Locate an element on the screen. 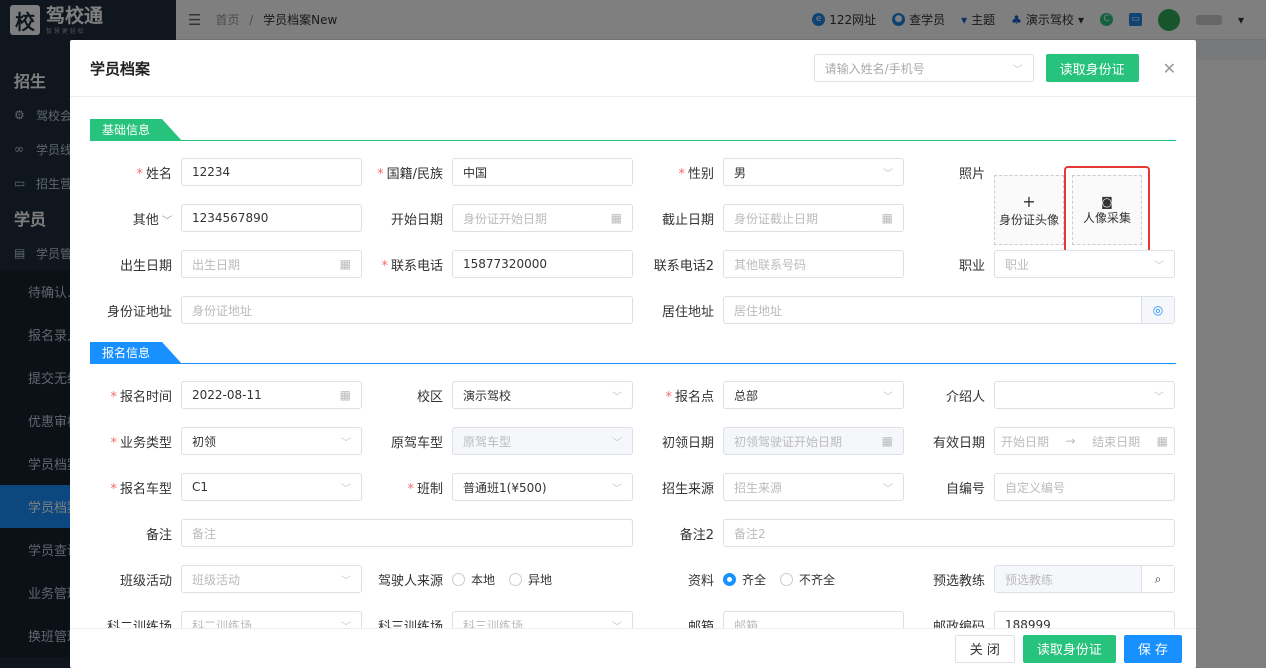 This screenshot has height=668, width=1266. field-first-date: 初领日期 初领驾驶证开始日期 ▦ is located at coordinates (768, 441).